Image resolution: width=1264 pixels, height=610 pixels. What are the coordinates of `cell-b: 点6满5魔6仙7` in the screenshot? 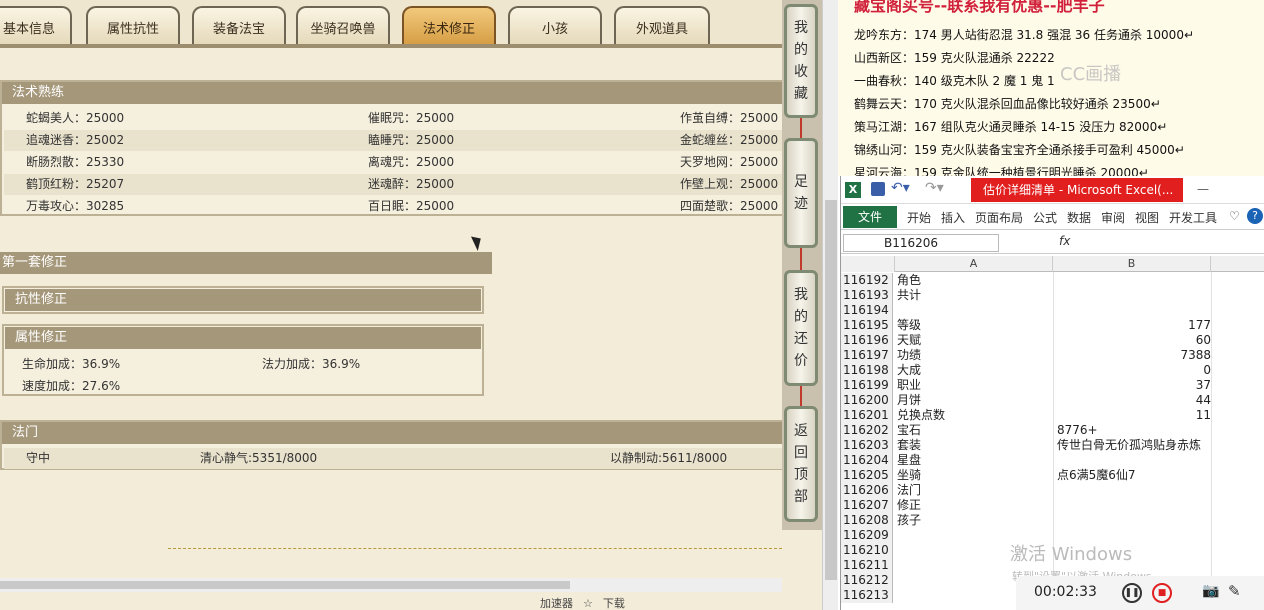 It's located at (1134, 475).